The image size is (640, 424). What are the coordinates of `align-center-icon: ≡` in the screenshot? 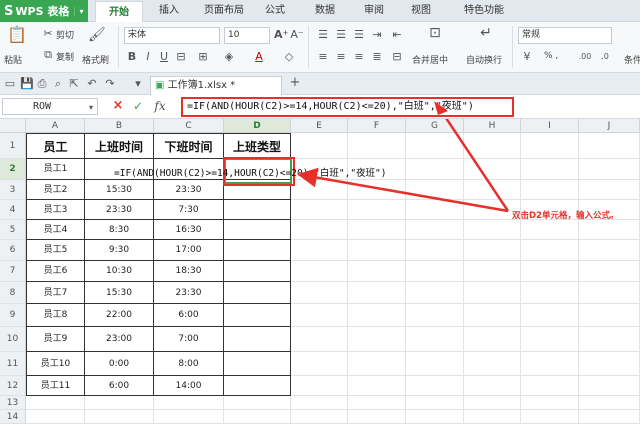 It's located at (341, 57).